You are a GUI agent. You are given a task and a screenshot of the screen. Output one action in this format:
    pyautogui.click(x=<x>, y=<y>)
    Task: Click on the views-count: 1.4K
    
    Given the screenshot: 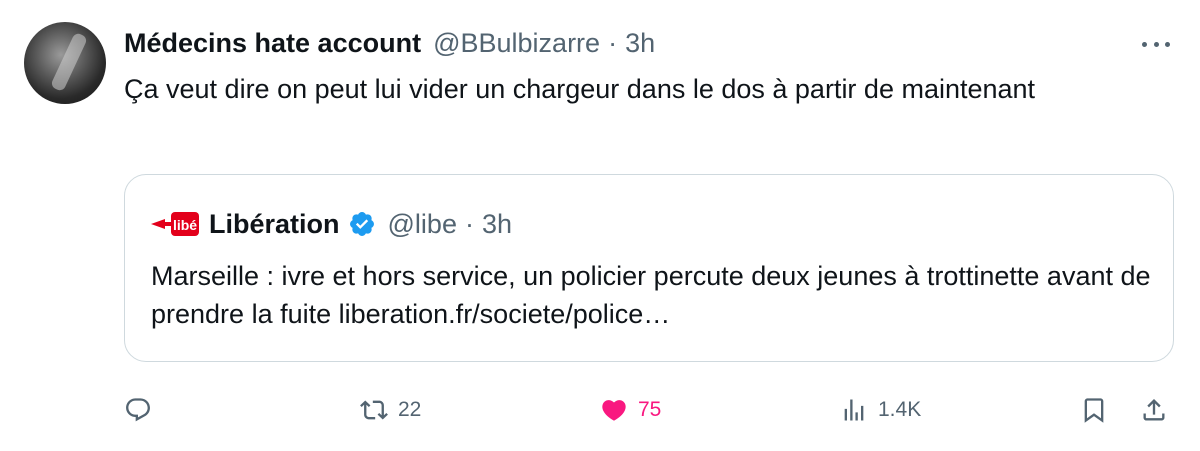 What is the action you would take?
    pyautogui.click(x=900, y=409)
    